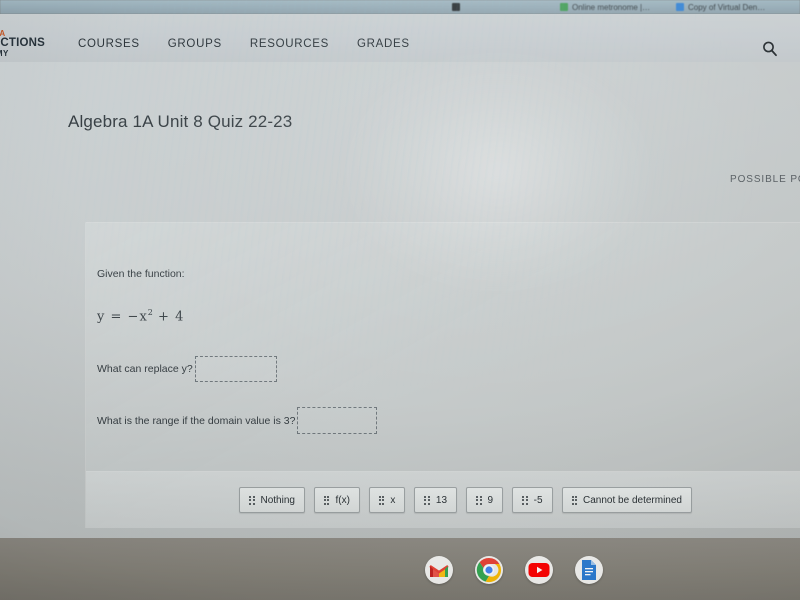 This screenshot has width=800, height=600. What do you see at coordinates (564, 7) in the screenshot?
I see `green-square-icon` at bounding box center [564, 7].